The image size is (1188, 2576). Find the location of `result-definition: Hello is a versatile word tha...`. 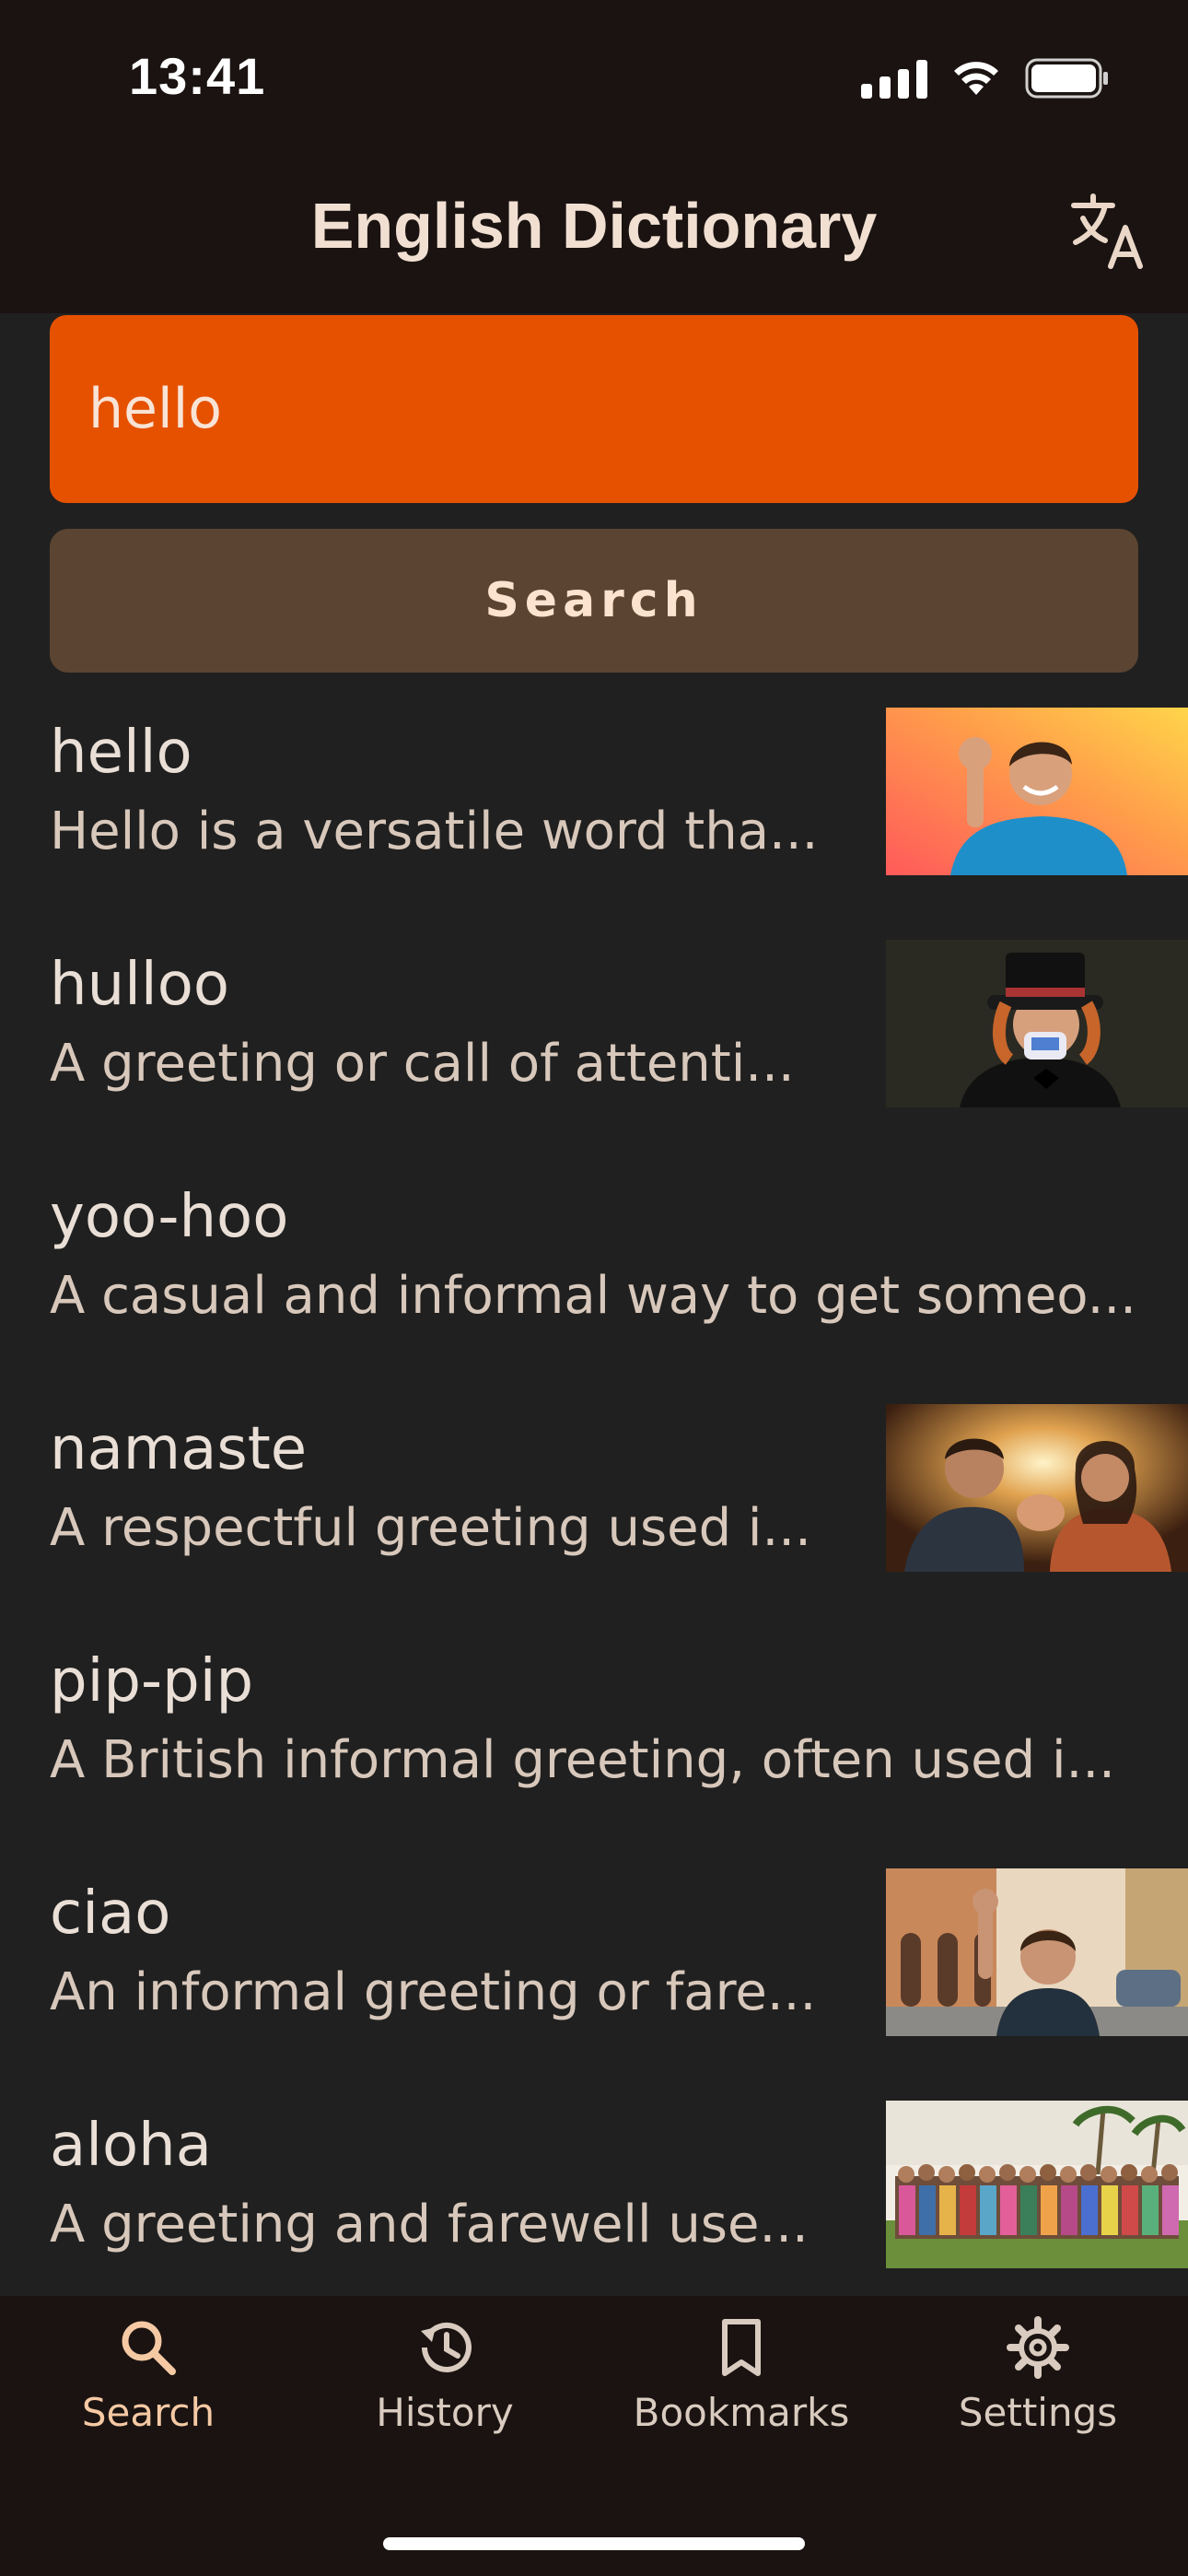

result-definition: Hello is a versatile word tha... is located at coordinates (434, 831).